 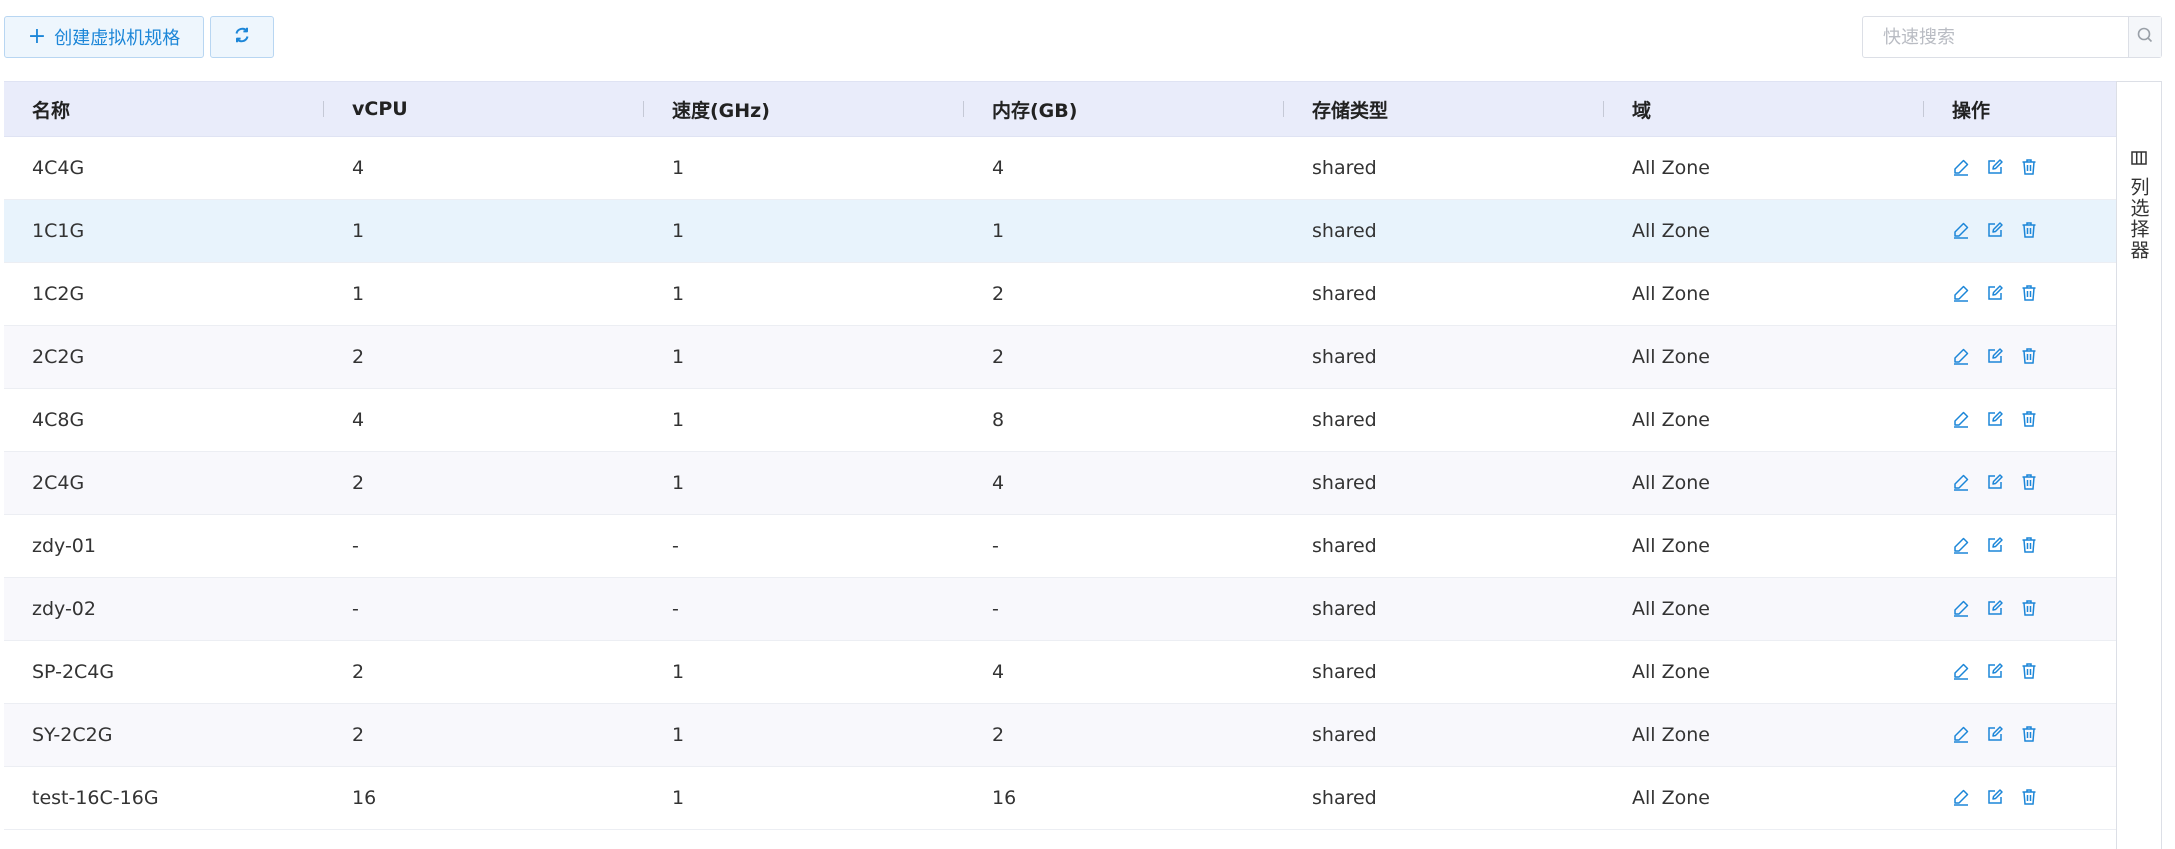 I want to click on plus-icon: +, so click(x=37, y=36).